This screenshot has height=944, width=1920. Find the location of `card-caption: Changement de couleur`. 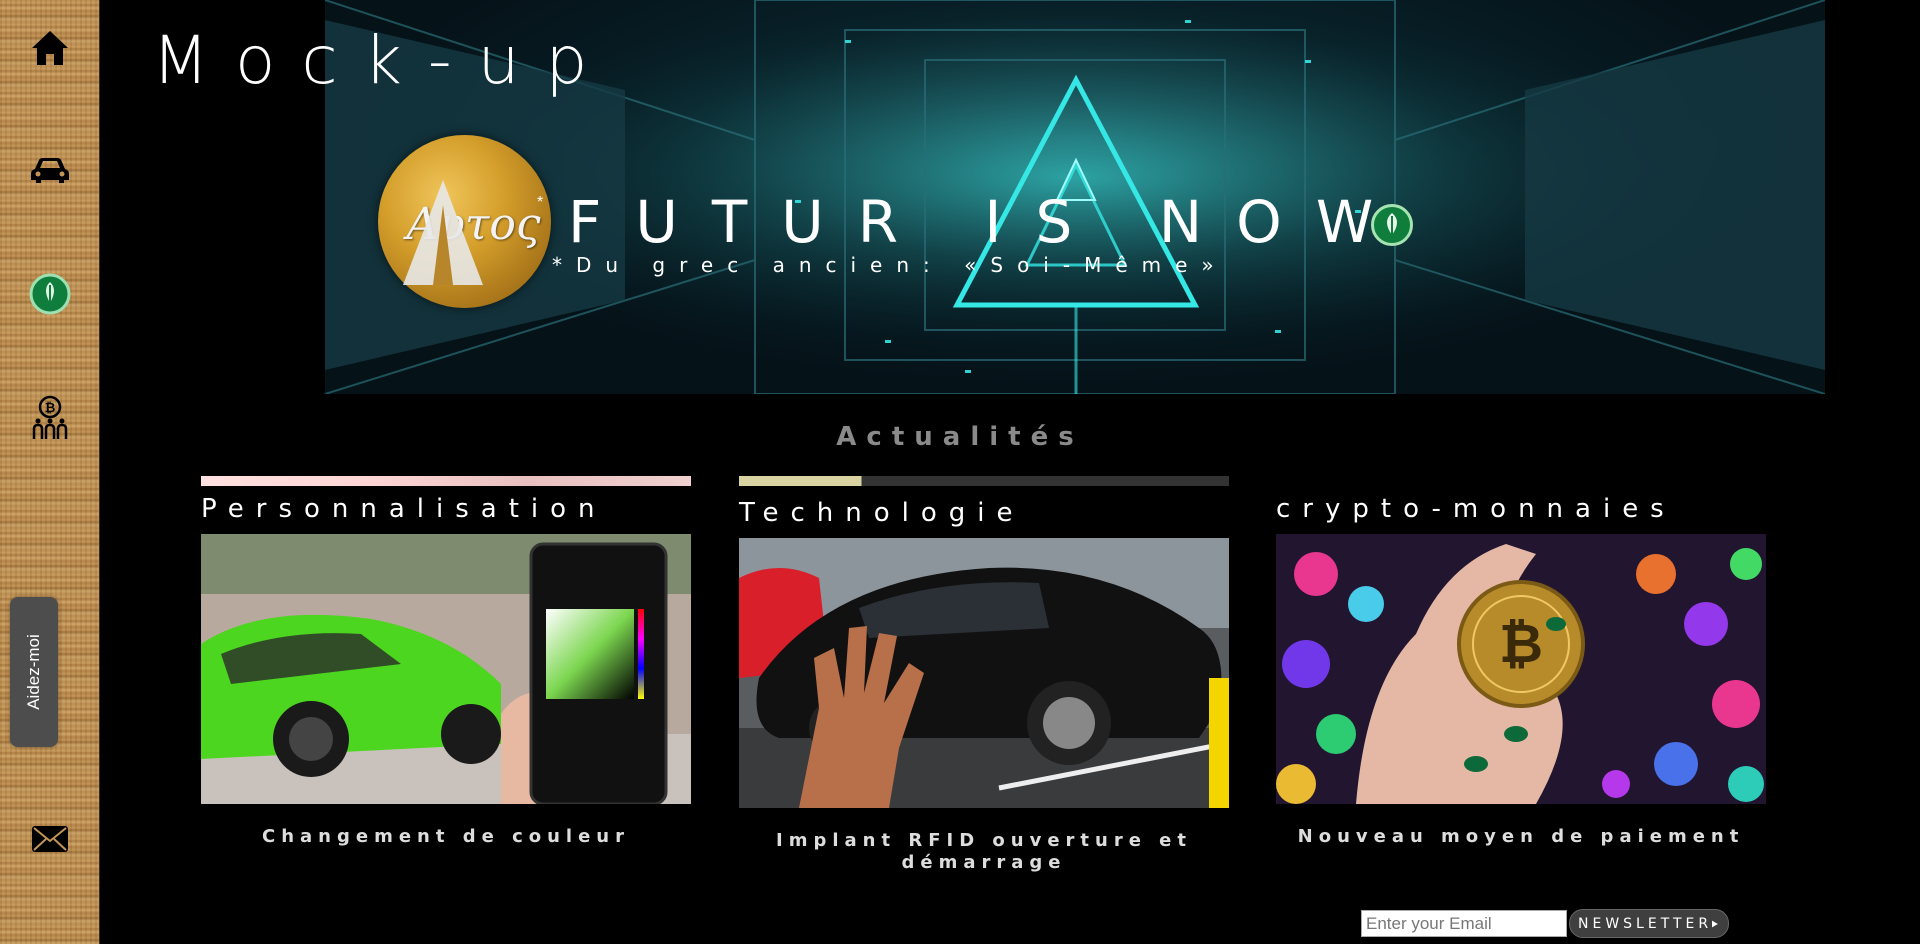

card-caption: Changement de couleur is located at coordinates (445, 836).